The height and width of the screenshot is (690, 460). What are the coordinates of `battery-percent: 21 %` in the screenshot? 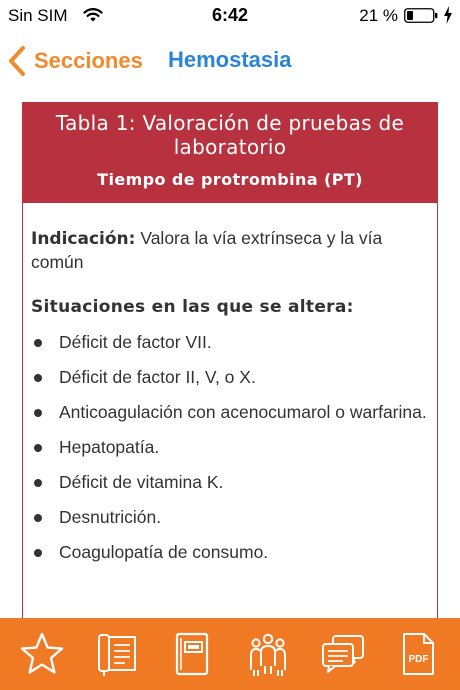 It's located at (378, 15).